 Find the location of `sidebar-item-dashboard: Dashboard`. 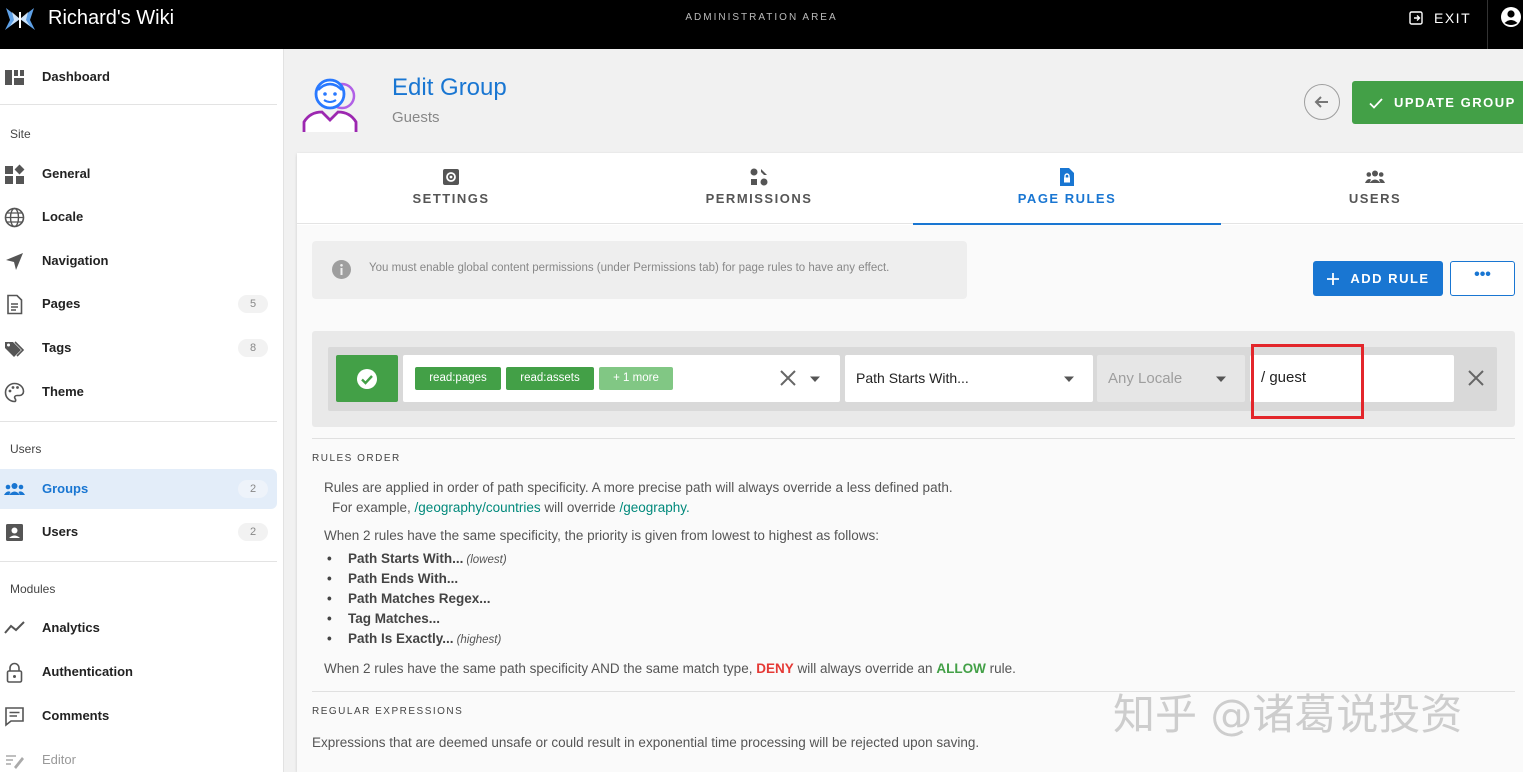

sidebar-item-dashboard: Dashboard is located at coordinates (138, 77).